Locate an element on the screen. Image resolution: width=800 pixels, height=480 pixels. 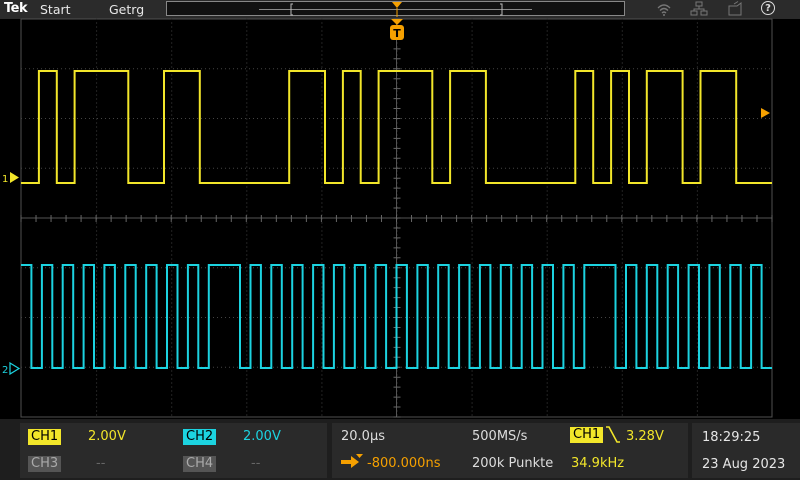
ch3-scale: -- is located at coordinates (101, 463).